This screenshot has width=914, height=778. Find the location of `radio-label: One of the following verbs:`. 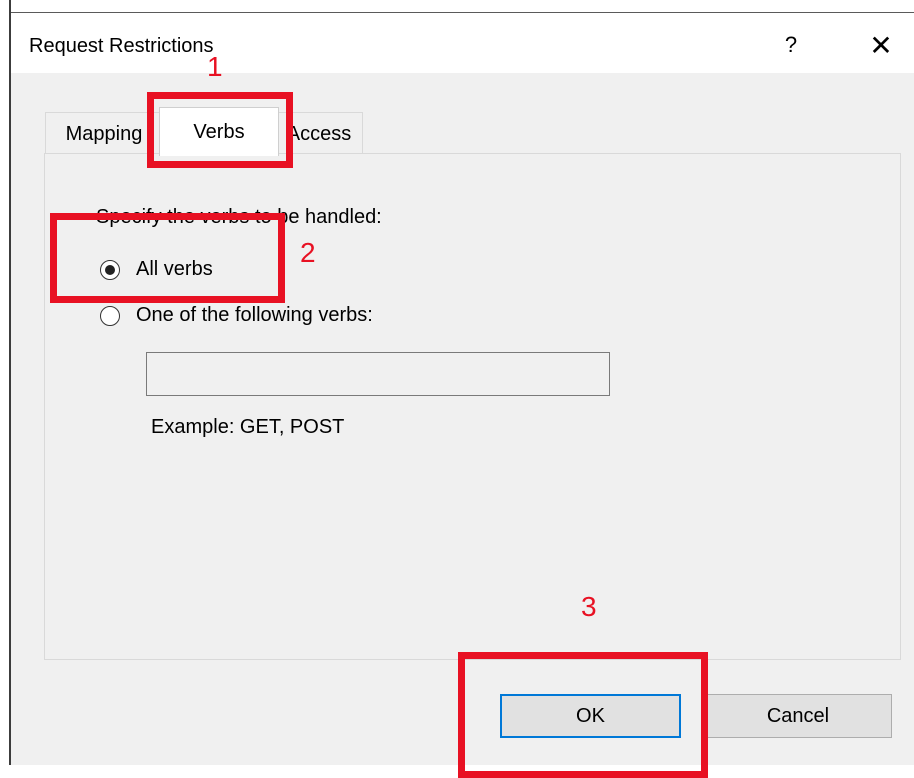

radio-label: One of the following verbs: is located at coordinates (254, 315).